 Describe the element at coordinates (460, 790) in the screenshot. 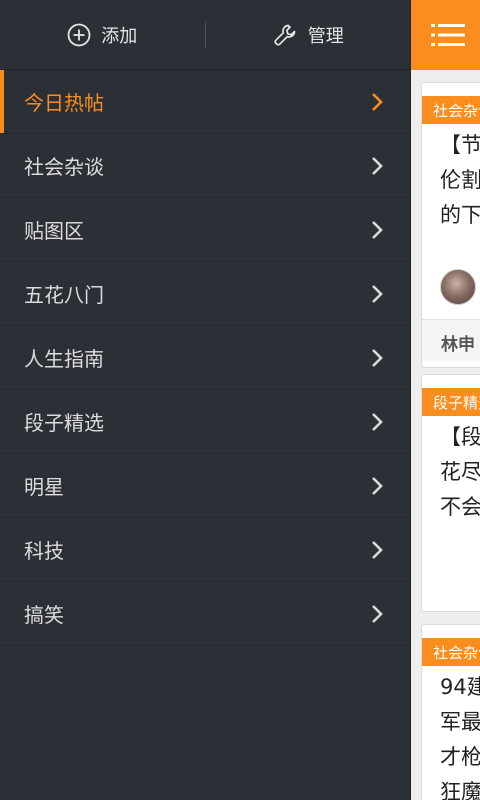

I see `post-title-line: 狂魔` at that location.